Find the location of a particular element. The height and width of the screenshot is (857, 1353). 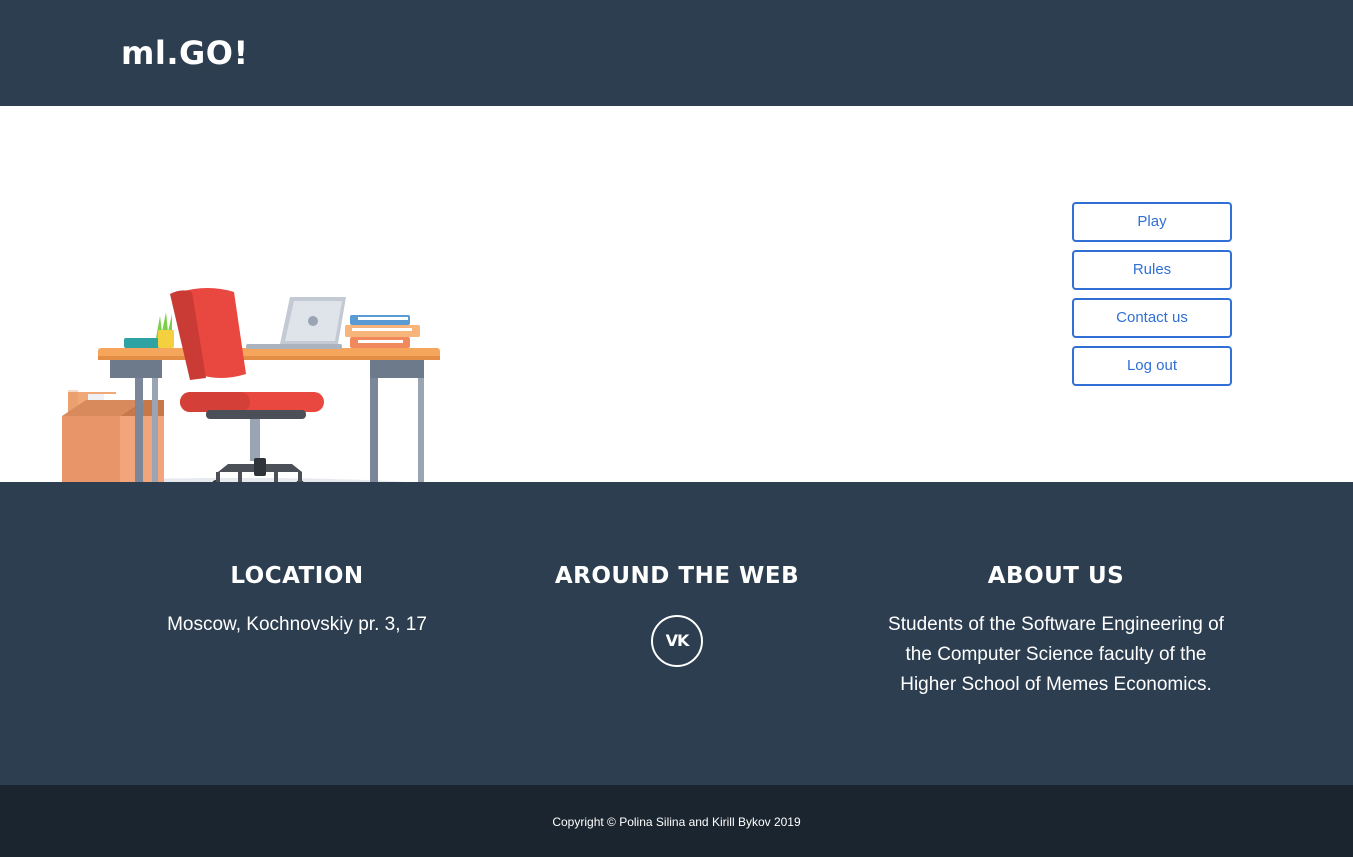

play-button: Play is located at coordinates (1152, 222).